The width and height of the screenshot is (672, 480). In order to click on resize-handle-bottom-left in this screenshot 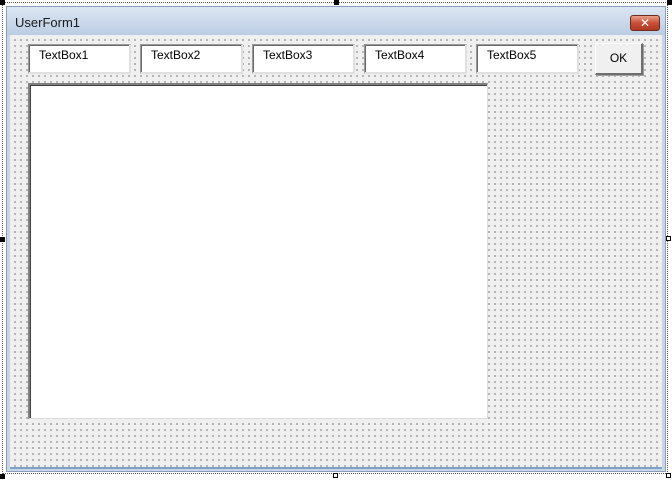, I will do `click(2, 476)`.